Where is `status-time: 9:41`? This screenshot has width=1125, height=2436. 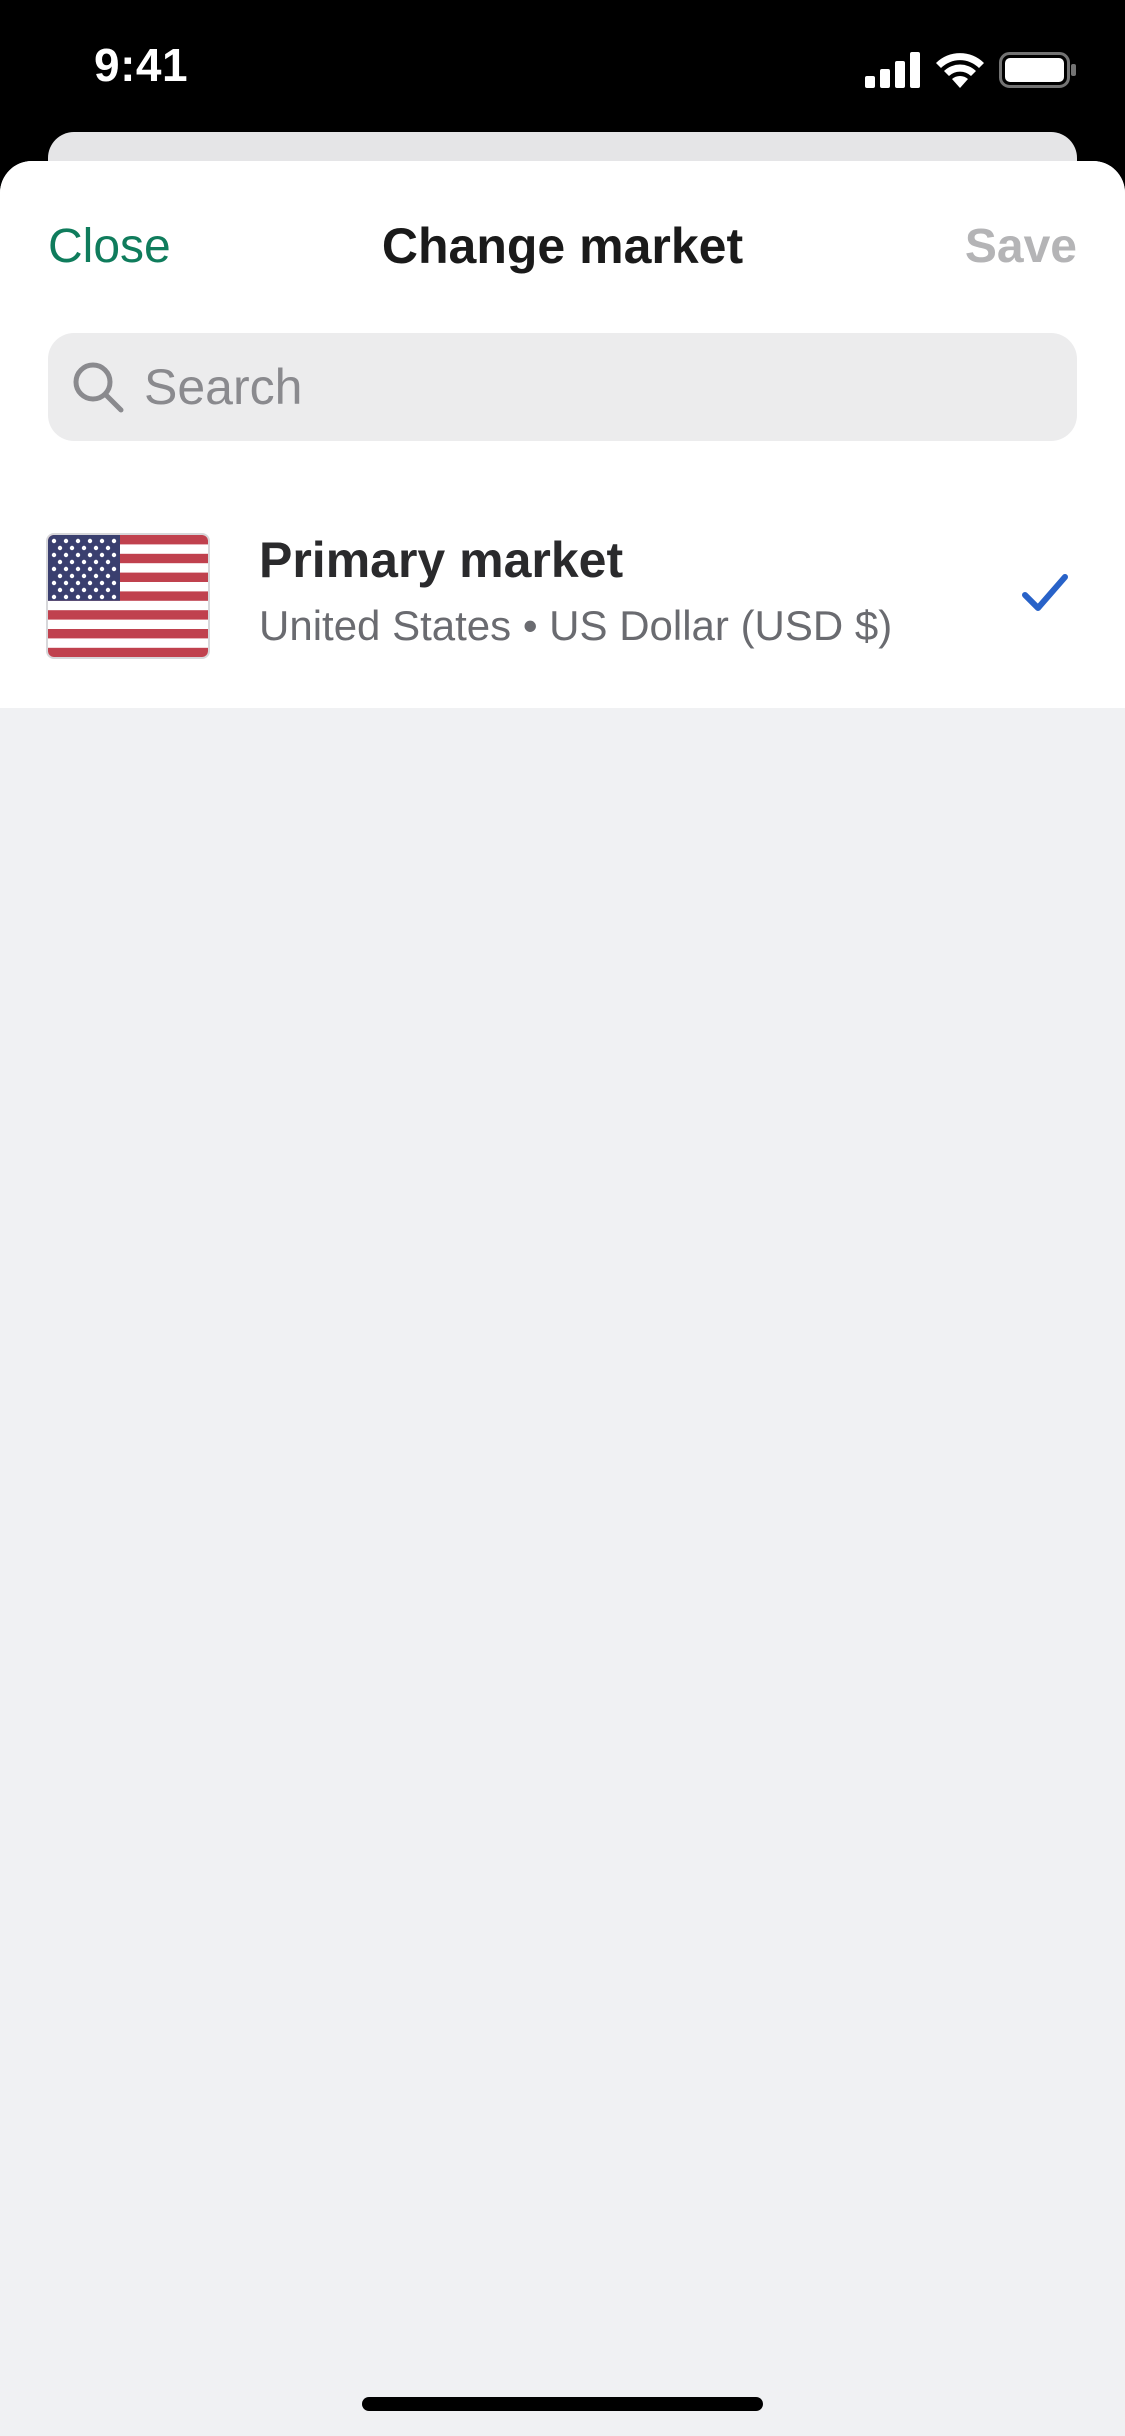 status-time: 9:41 is located at coordinates (141, 65).